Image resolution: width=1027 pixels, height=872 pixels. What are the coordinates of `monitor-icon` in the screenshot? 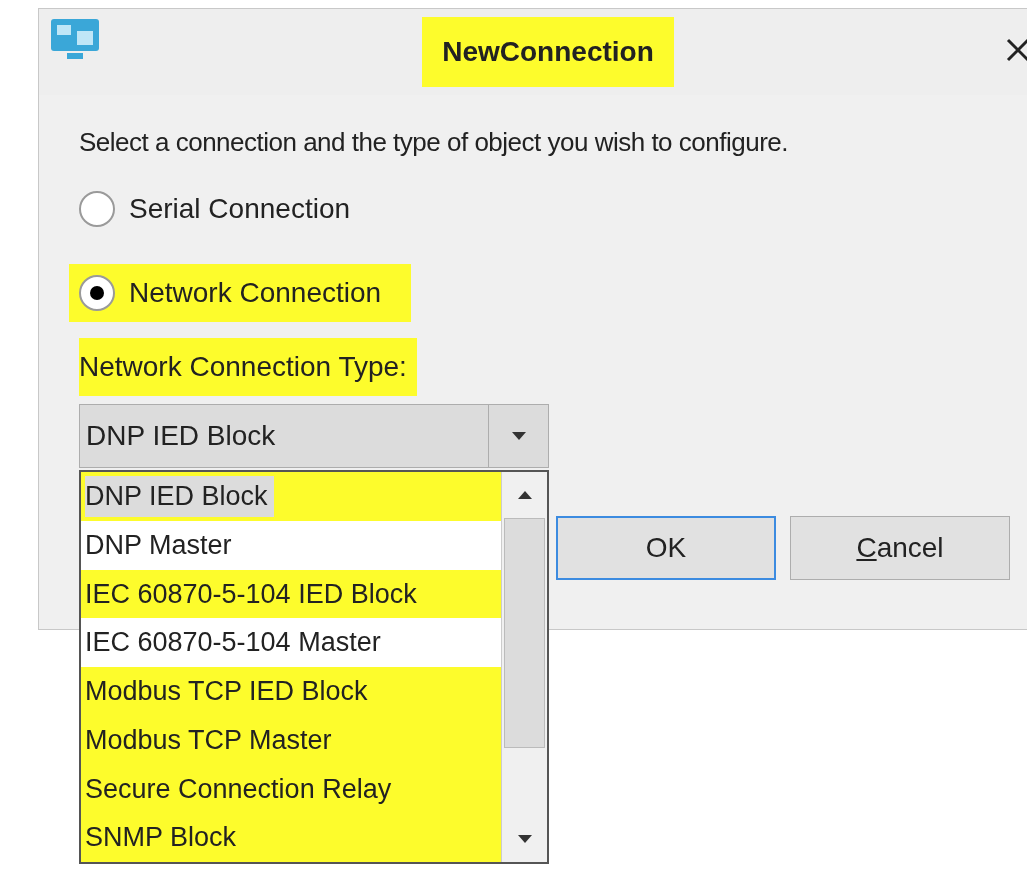 It's located at (75, 39).